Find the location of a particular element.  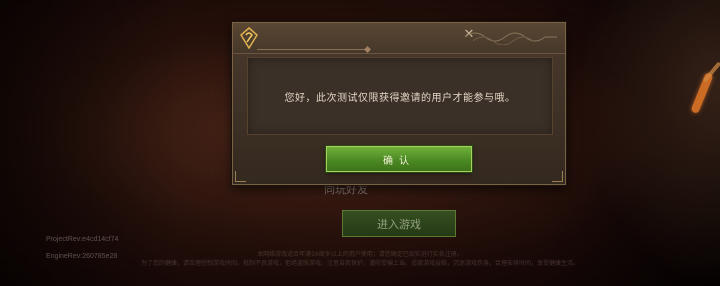

dialog-message: 您好，此次测试仅限获得邀请的用户才能参与哦。 is located at coordinates (400, 98).